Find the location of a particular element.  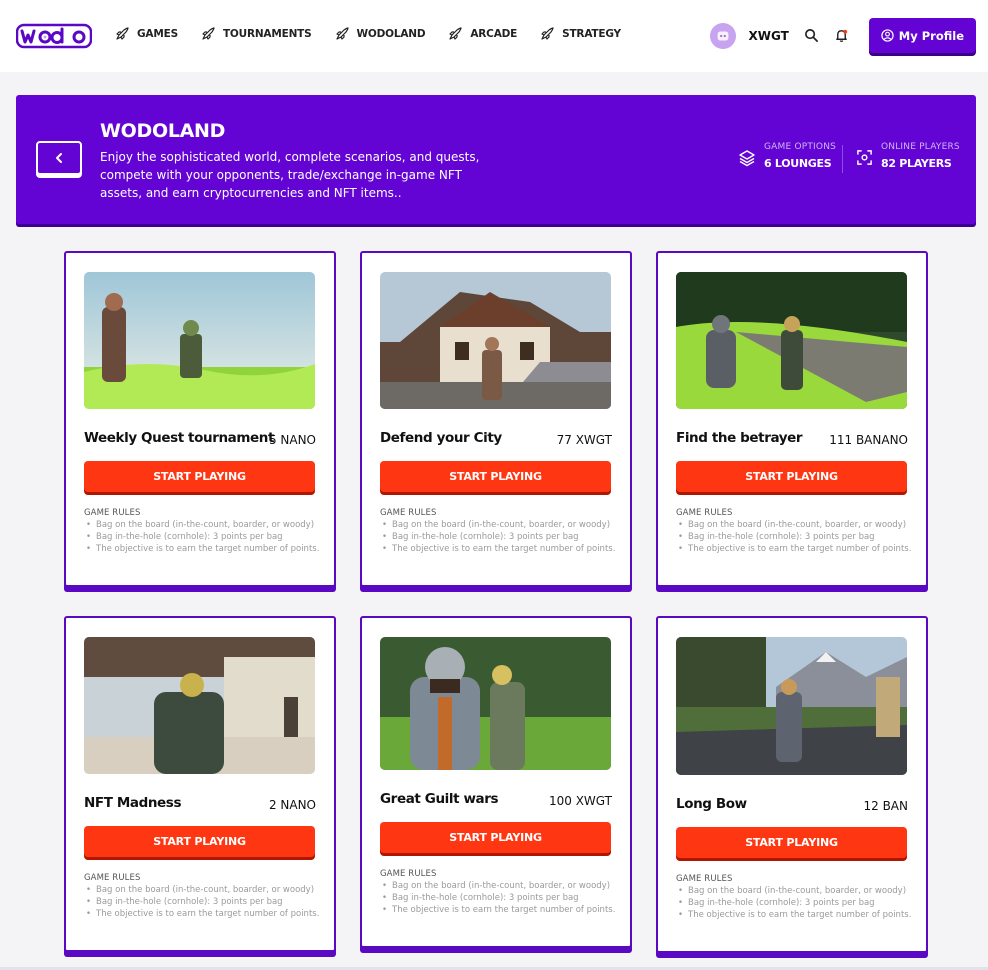

game-price: 111 BANANO is located at coordinates (868, 440).